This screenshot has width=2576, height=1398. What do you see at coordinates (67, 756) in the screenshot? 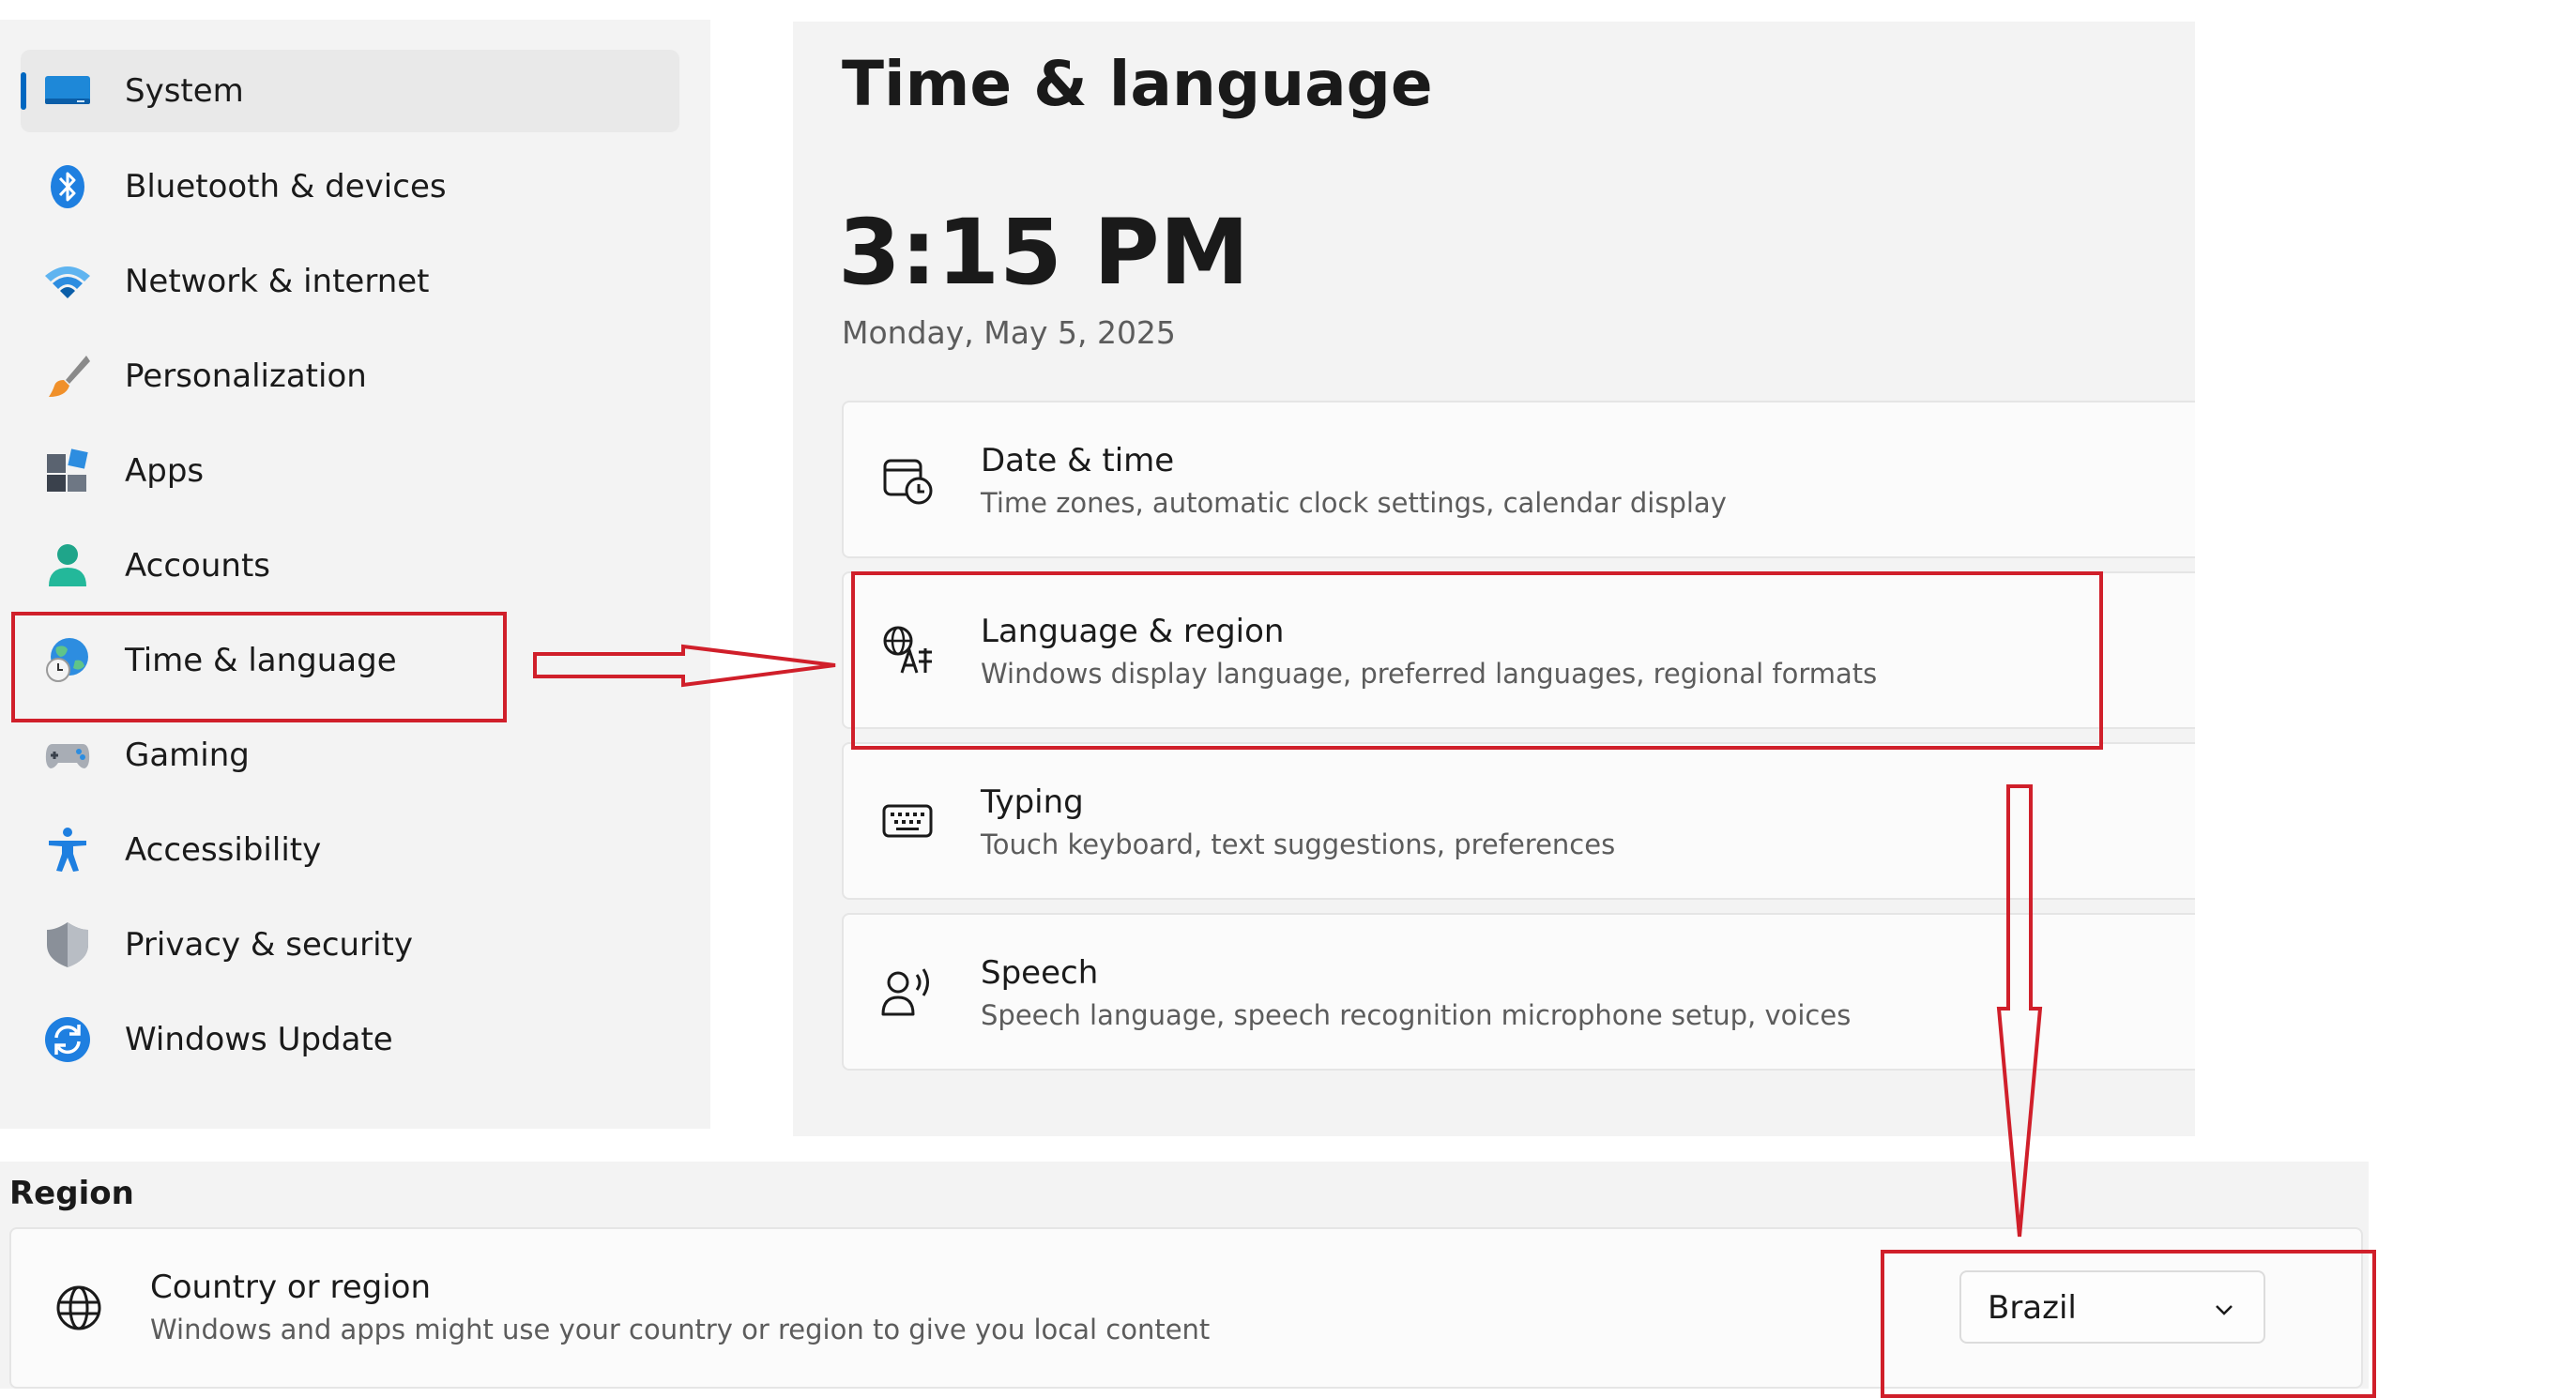
I see `gamepad-icon` at bounding box center [67, 756].